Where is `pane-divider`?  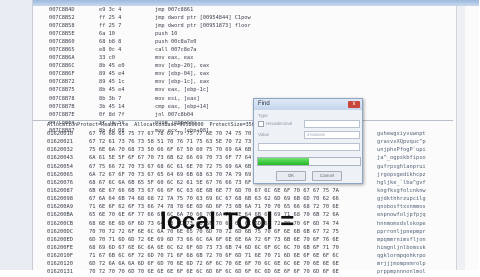
pane-divider is located at coordinates (243, 120).